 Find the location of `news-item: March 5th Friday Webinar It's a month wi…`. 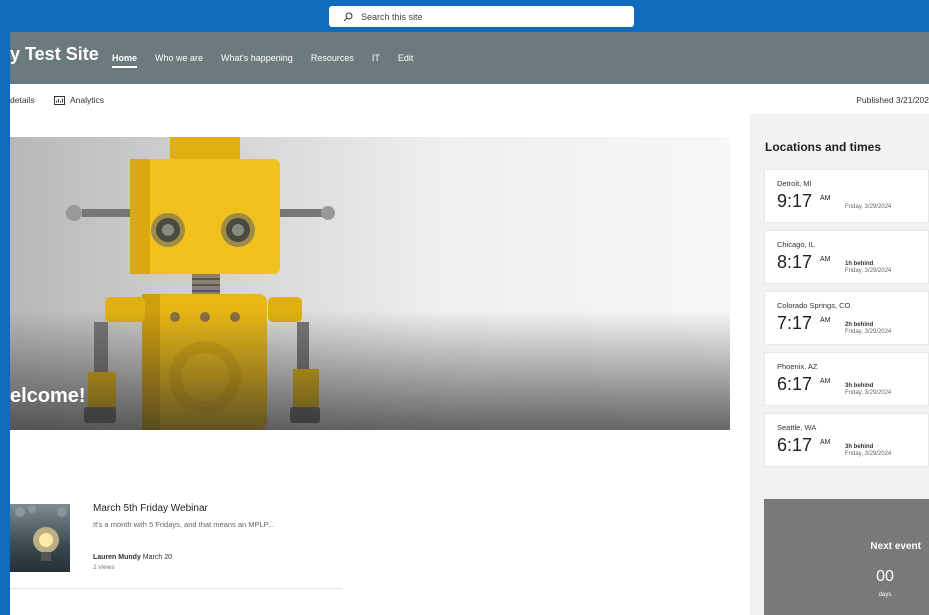

news-item: March 5th Friday Webinar It's a month wi… is located at coordinates (176, 545).